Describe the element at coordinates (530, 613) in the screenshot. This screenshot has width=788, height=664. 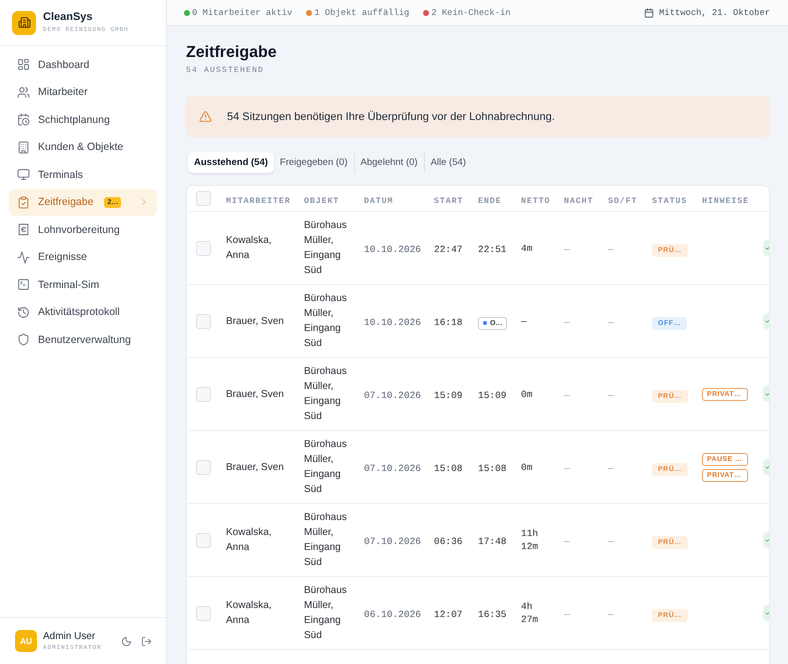
I see `net-duration: 4h 27m` at that location.